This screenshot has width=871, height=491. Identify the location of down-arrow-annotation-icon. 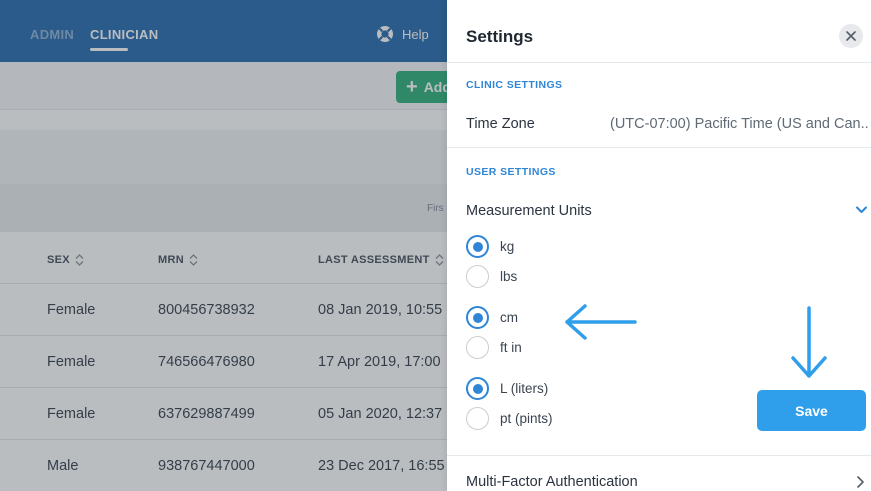
(809, 342).